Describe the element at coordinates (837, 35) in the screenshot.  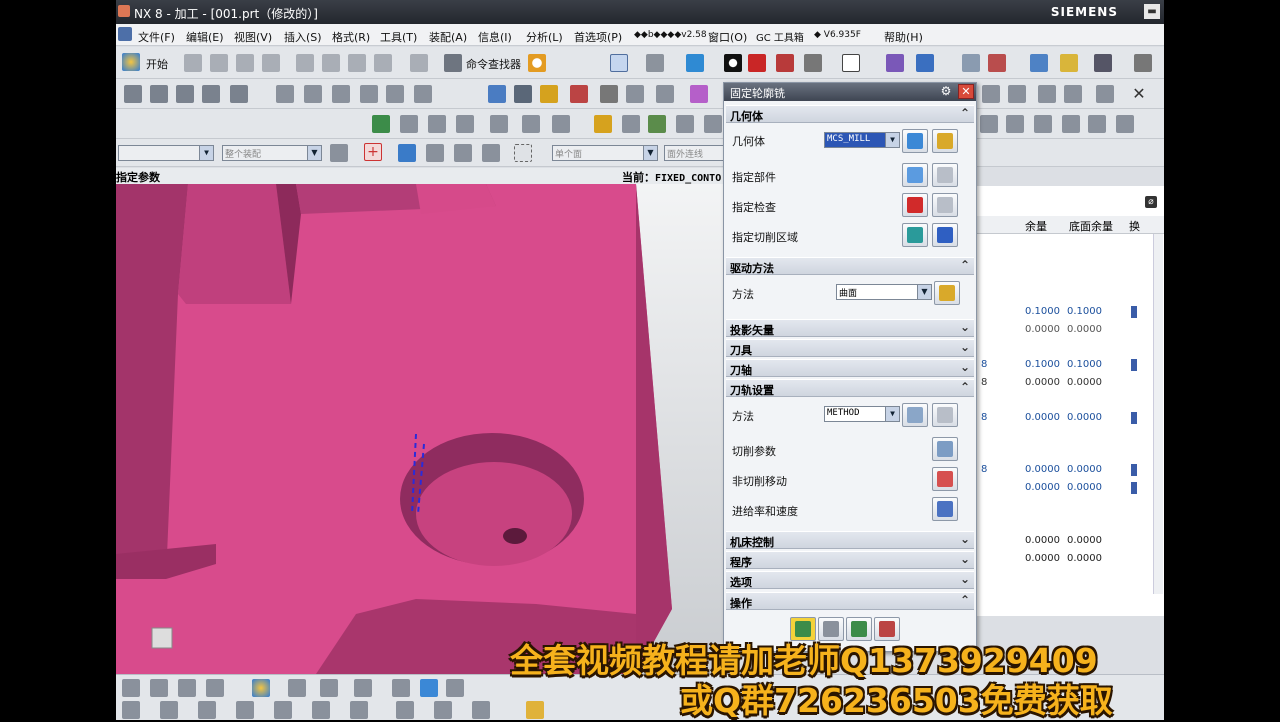
I see `menu-version: ◆ V6.935F` at that location.